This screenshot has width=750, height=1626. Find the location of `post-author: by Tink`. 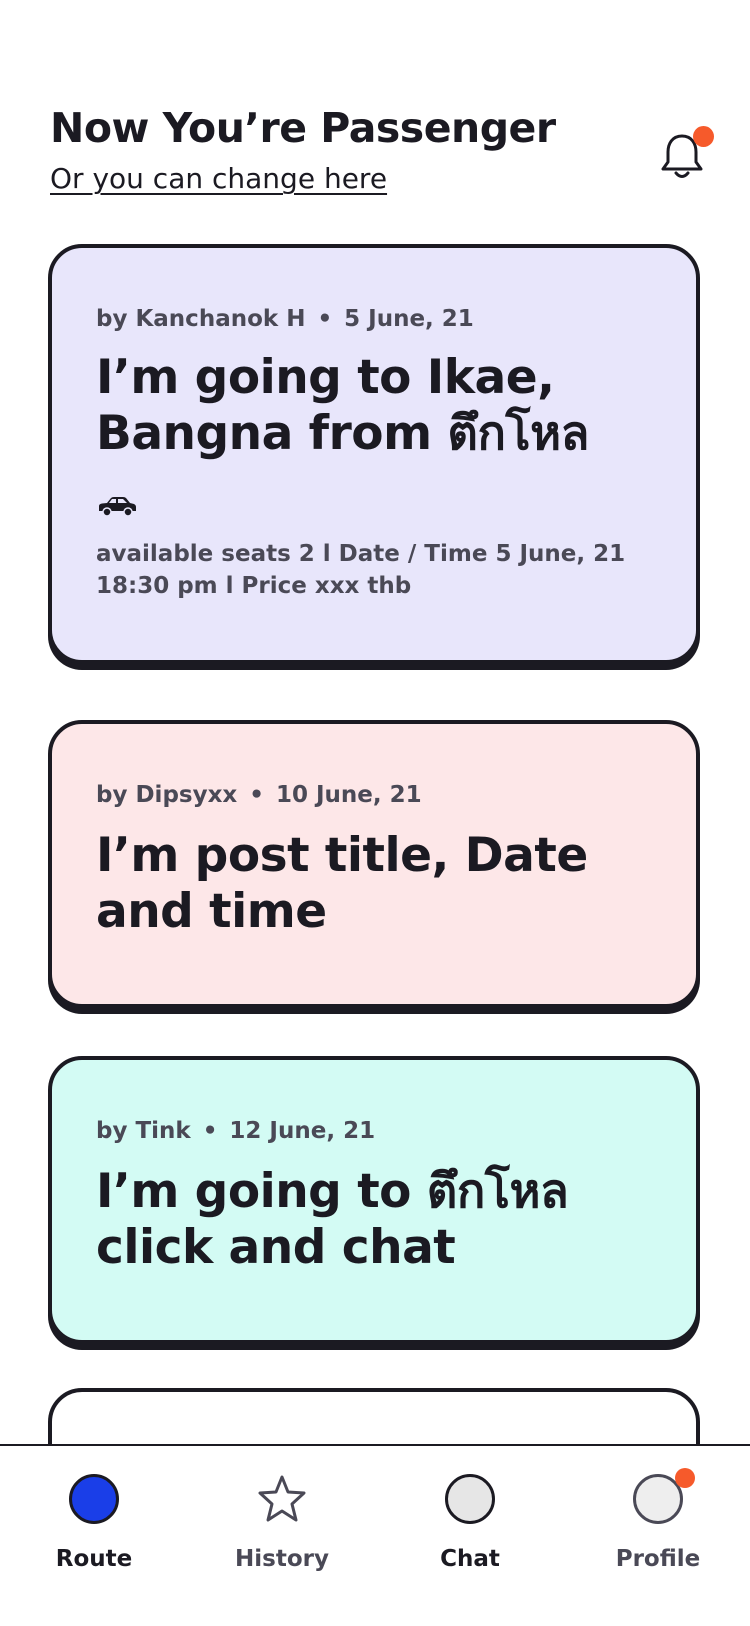

post-author: by Tink is located at coordinates (143, 1131).